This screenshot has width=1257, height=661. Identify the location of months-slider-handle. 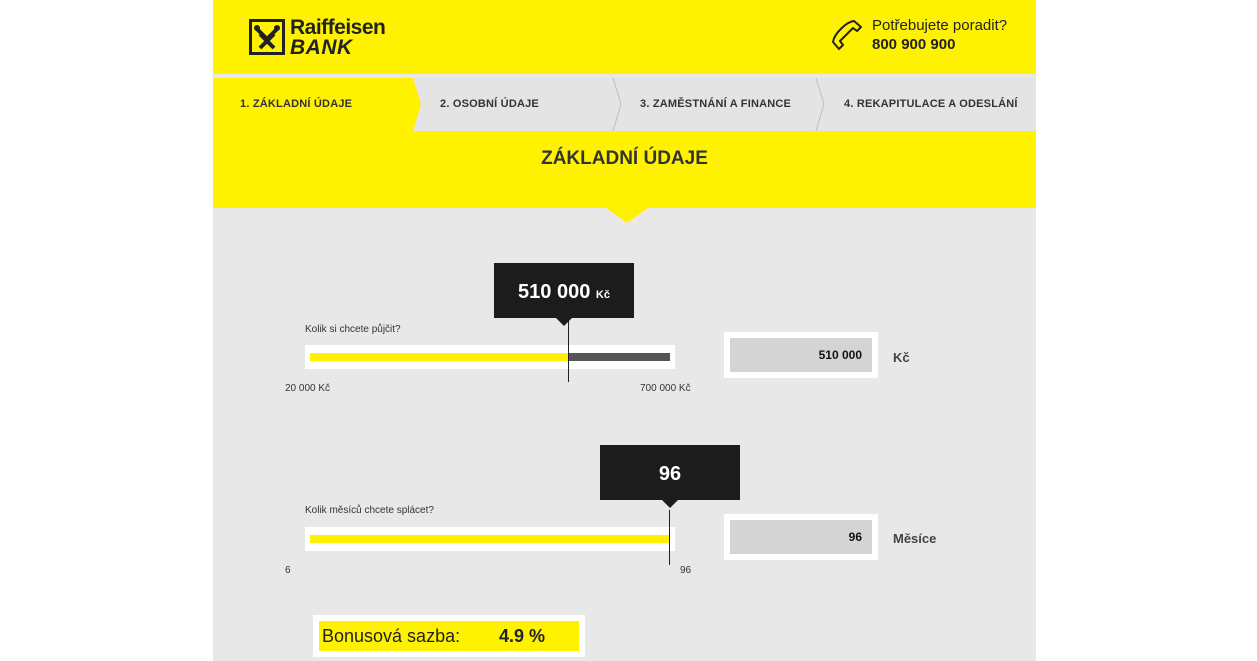
(669, 537).